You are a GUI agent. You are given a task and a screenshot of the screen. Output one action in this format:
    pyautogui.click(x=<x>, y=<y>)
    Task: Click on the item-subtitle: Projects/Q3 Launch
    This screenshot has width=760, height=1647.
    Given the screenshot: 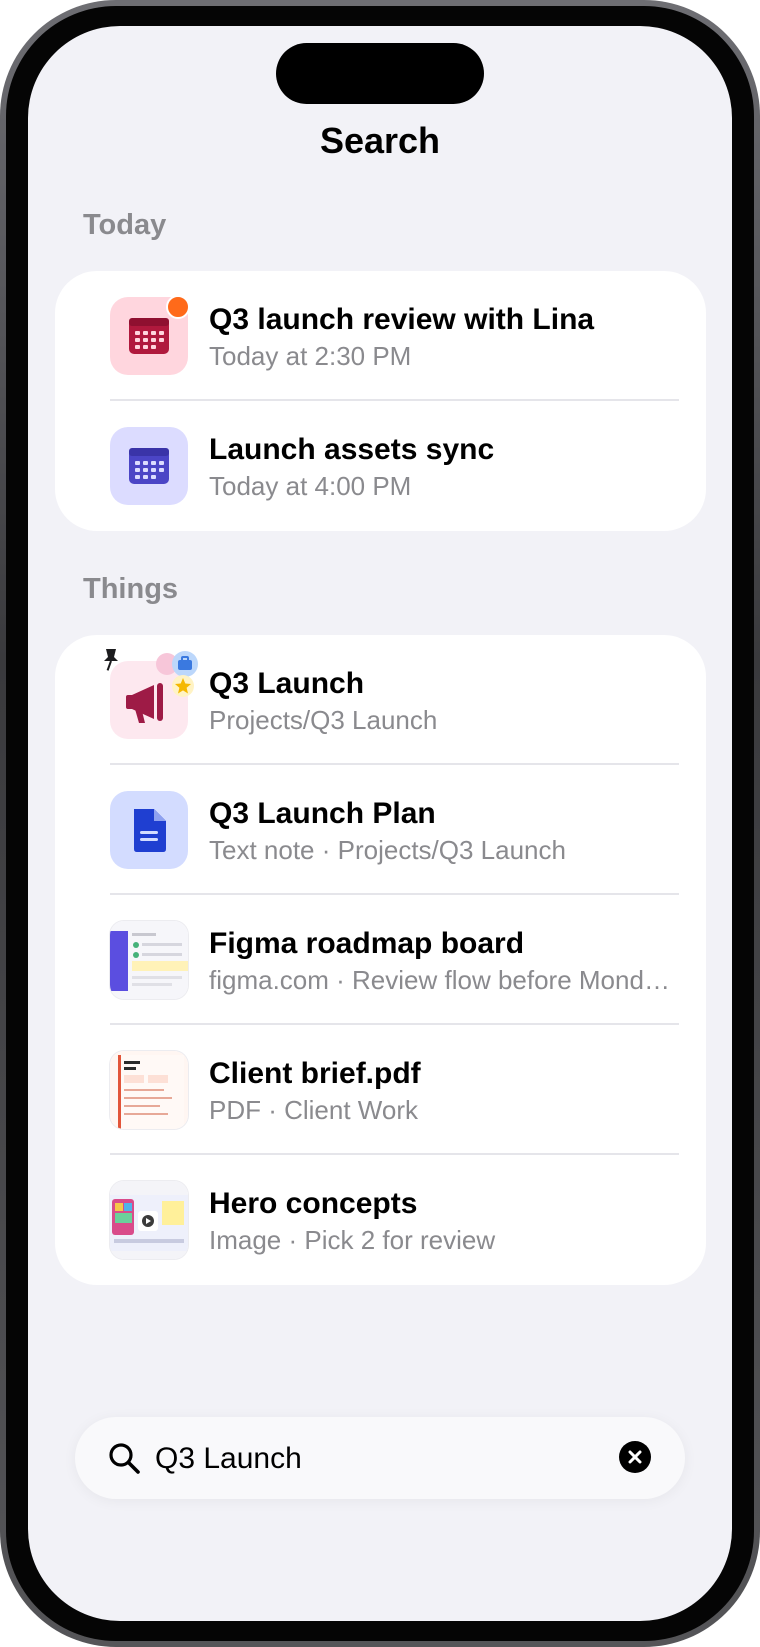 What is the action you would take?
    pyautogui.click(x=323, y=720)
    